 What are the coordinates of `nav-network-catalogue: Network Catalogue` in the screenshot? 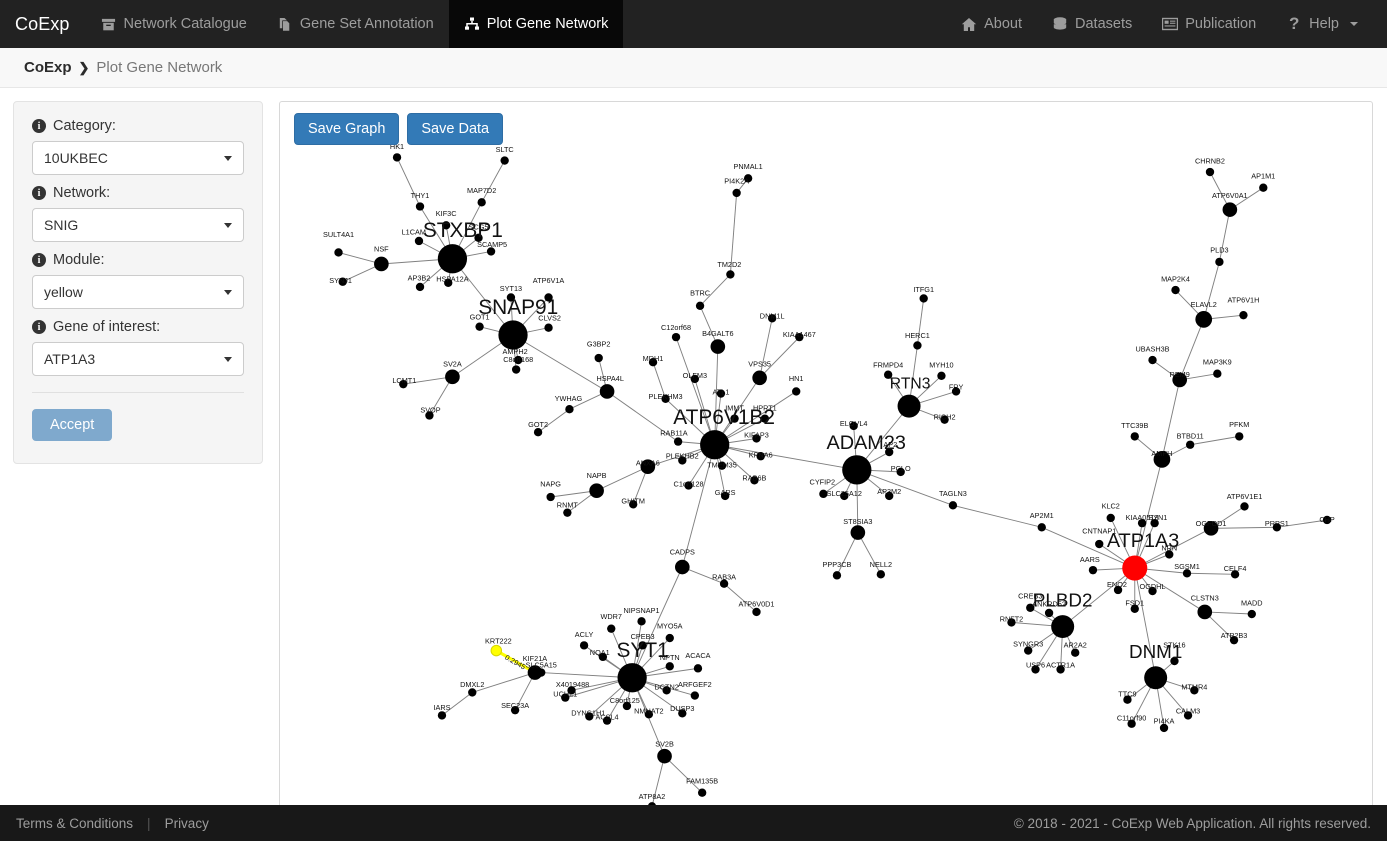 It's located at (174, 24).